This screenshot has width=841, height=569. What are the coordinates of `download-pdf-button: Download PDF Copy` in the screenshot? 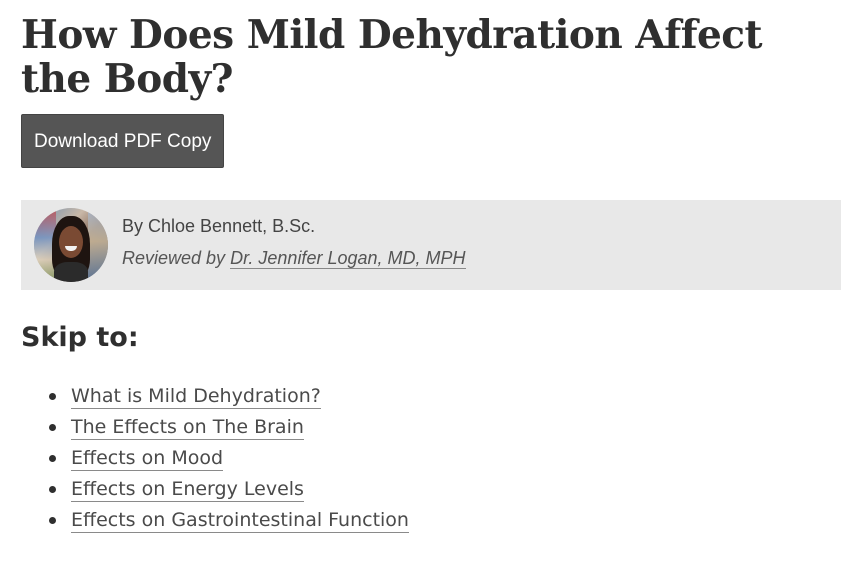 It's located at (123, 141).